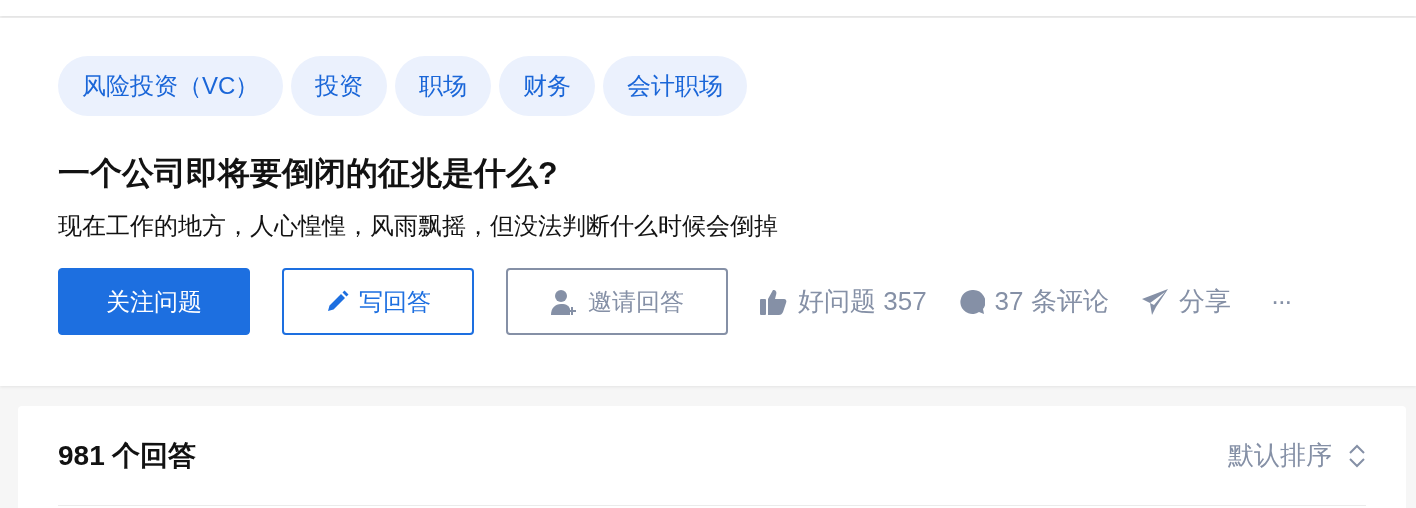  I want to click on comments-button: 37 条评论, so click(1033, 302).